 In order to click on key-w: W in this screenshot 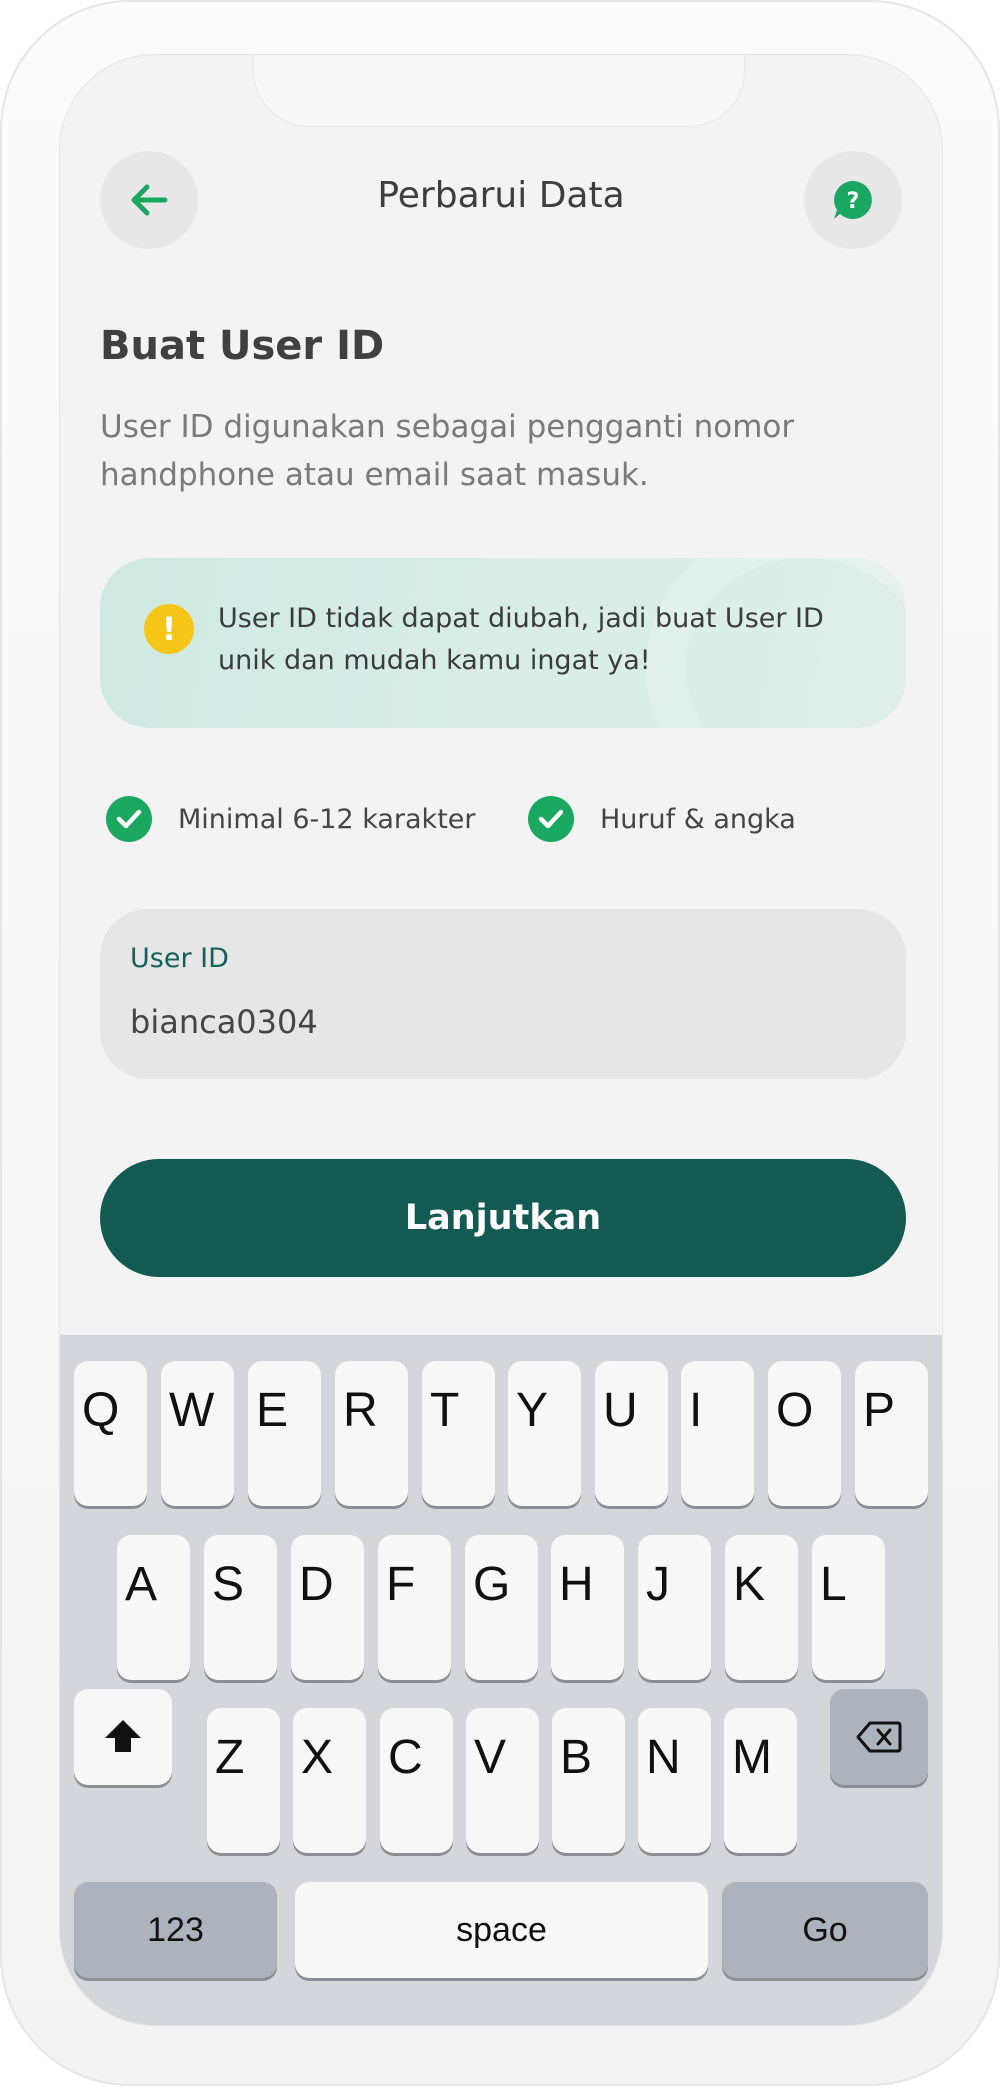, I will do `click(197, 1433)`.